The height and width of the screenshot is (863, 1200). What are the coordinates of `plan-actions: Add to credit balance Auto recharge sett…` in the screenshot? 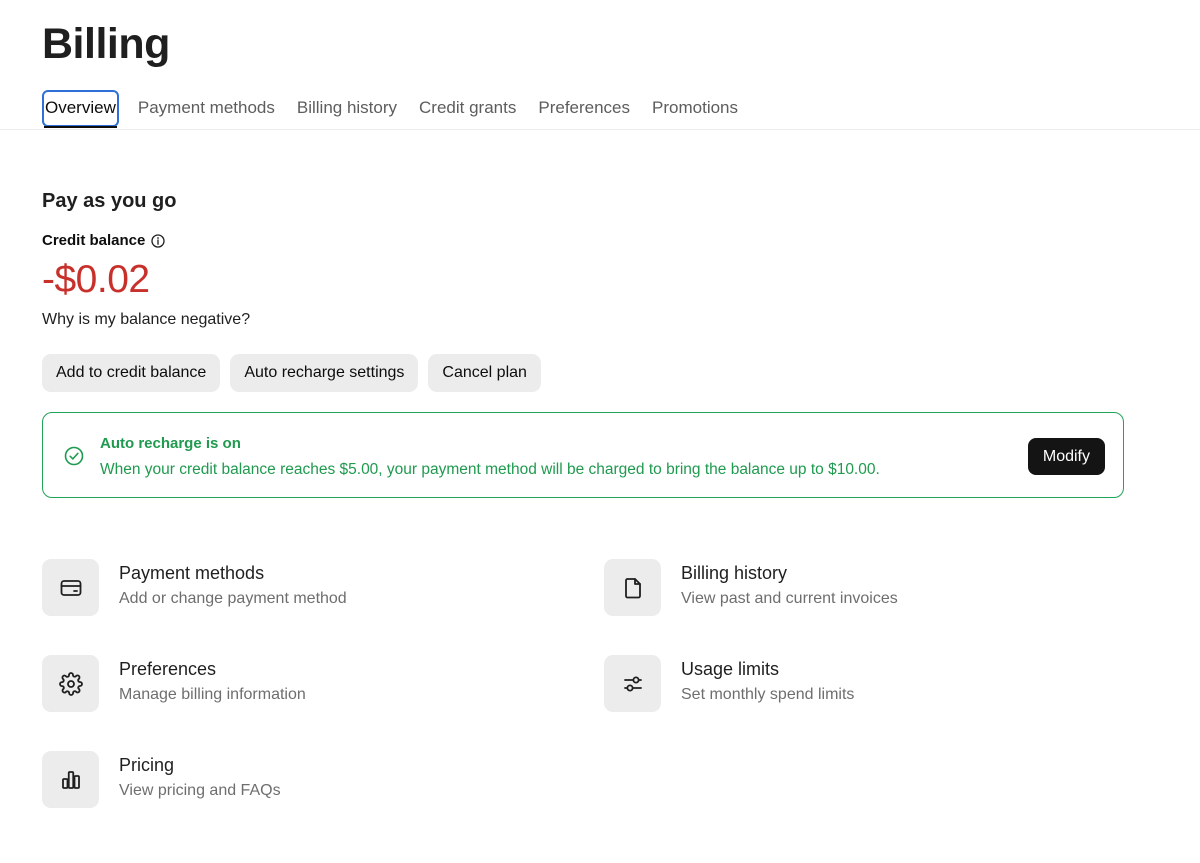 It's located at (291, 373).